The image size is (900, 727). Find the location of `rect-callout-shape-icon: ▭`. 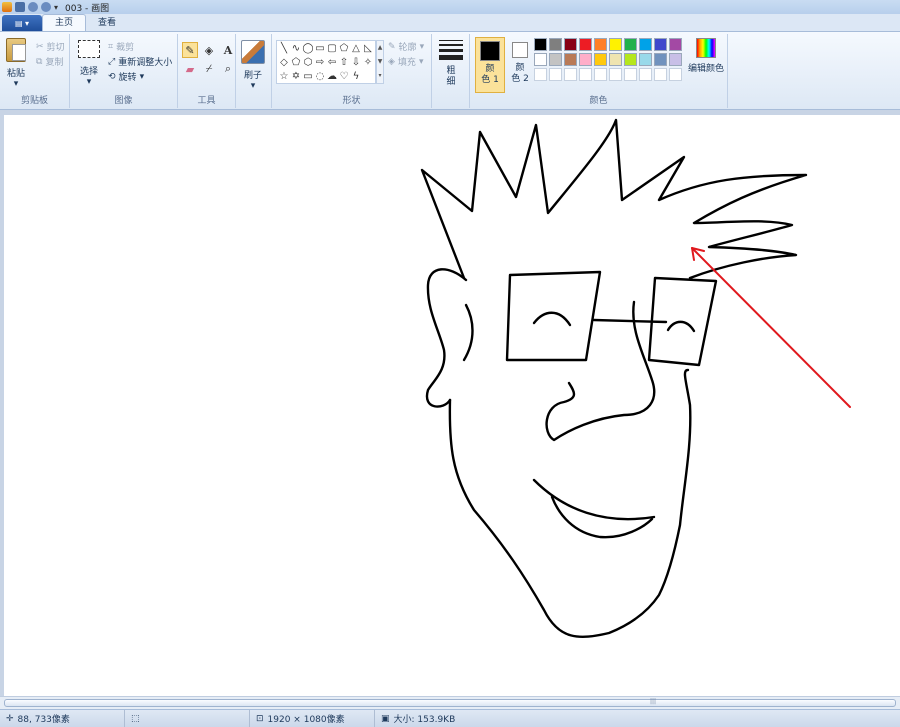

rect-callout-shape-icon: ▭ is located at coordinates (308, 77).